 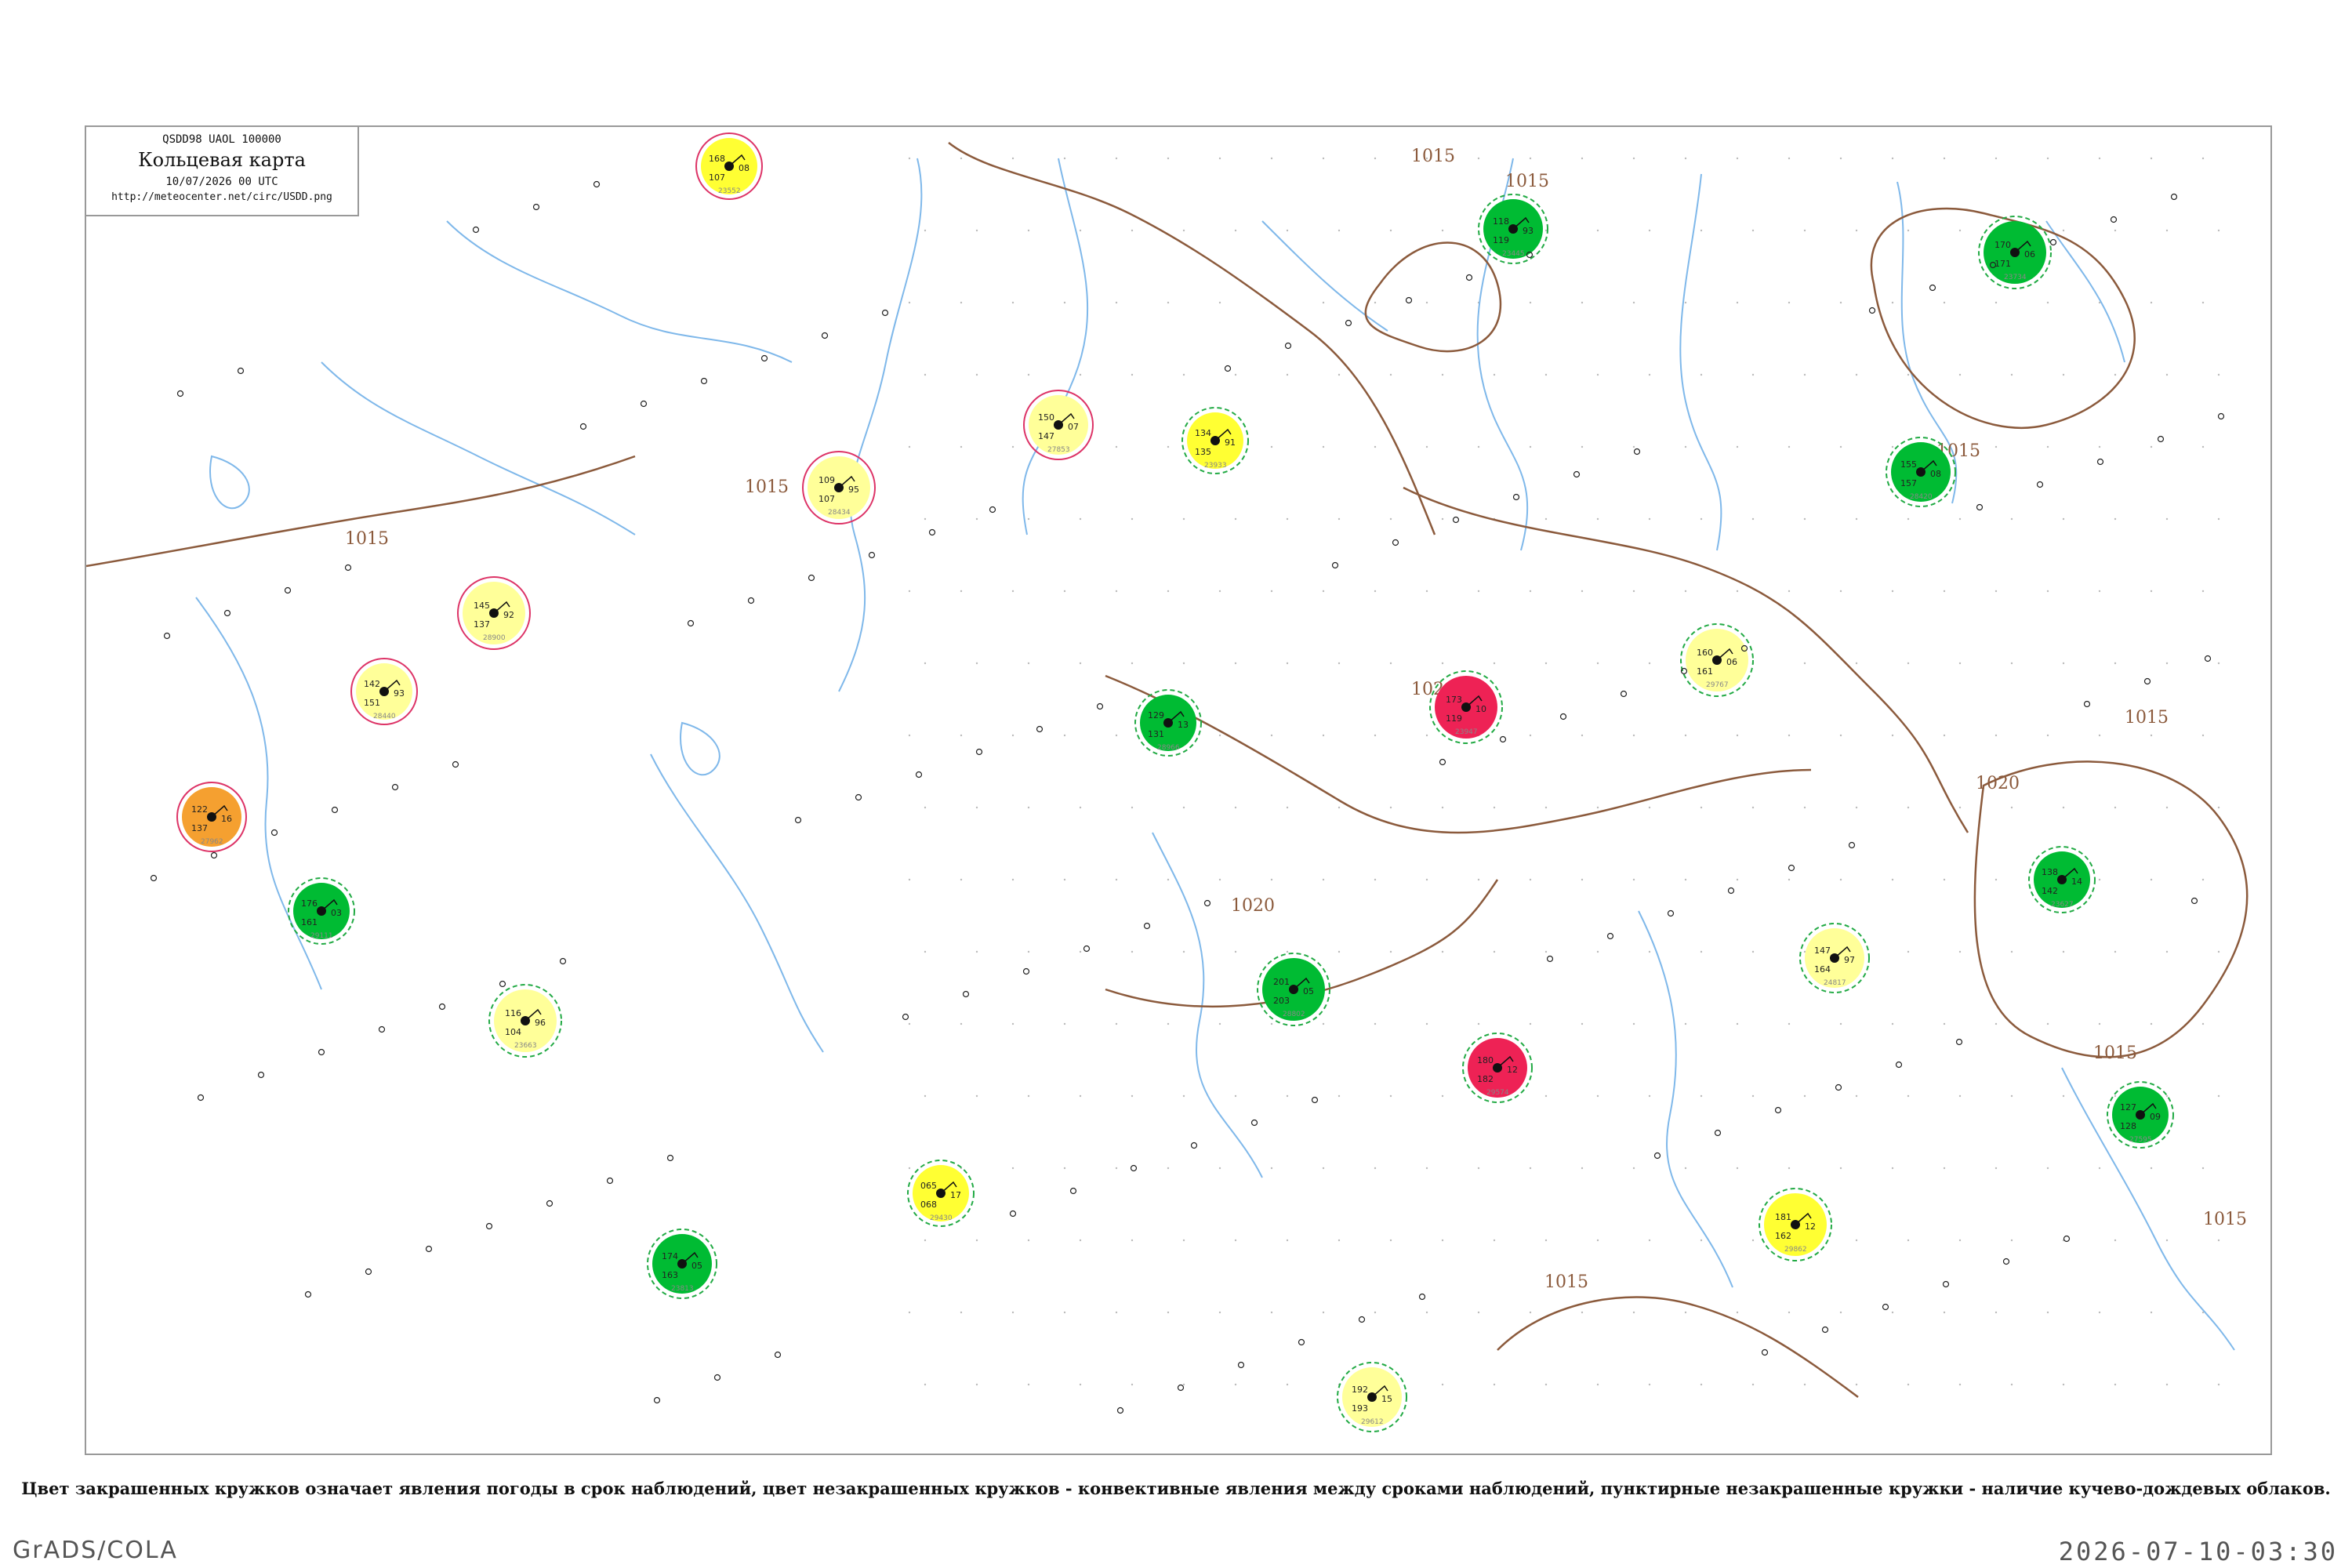 What do you see at coordinates (1230, 442) in the screenshot?
I see `station-dewpoint: 91` at bounding box center [1230, 442].